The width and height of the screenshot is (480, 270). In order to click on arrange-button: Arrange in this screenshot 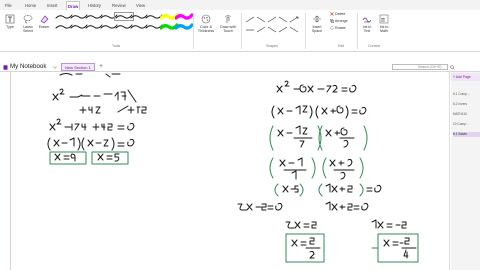, I will do `click(342, 21)`.